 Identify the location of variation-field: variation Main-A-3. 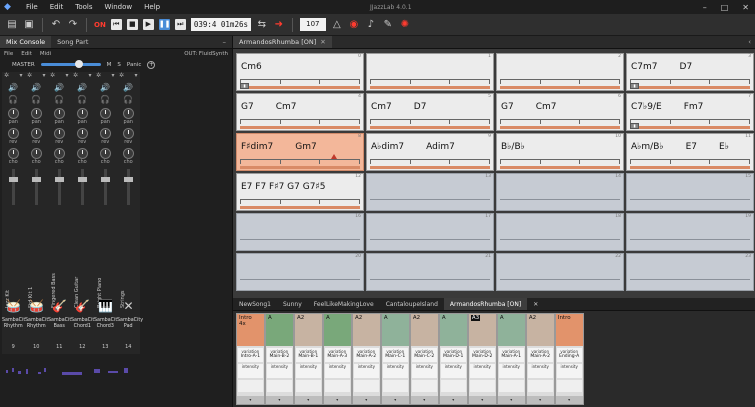
(337, 355).